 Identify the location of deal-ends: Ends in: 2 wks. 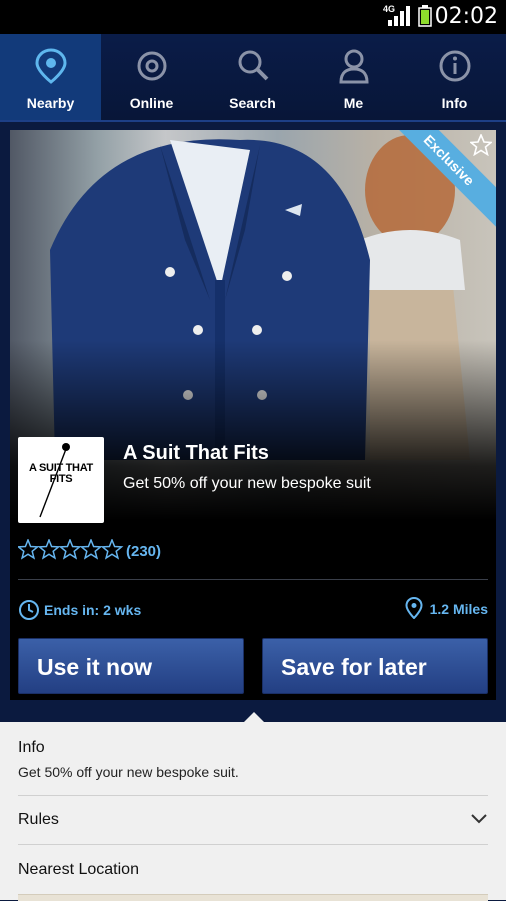
(93, 610).